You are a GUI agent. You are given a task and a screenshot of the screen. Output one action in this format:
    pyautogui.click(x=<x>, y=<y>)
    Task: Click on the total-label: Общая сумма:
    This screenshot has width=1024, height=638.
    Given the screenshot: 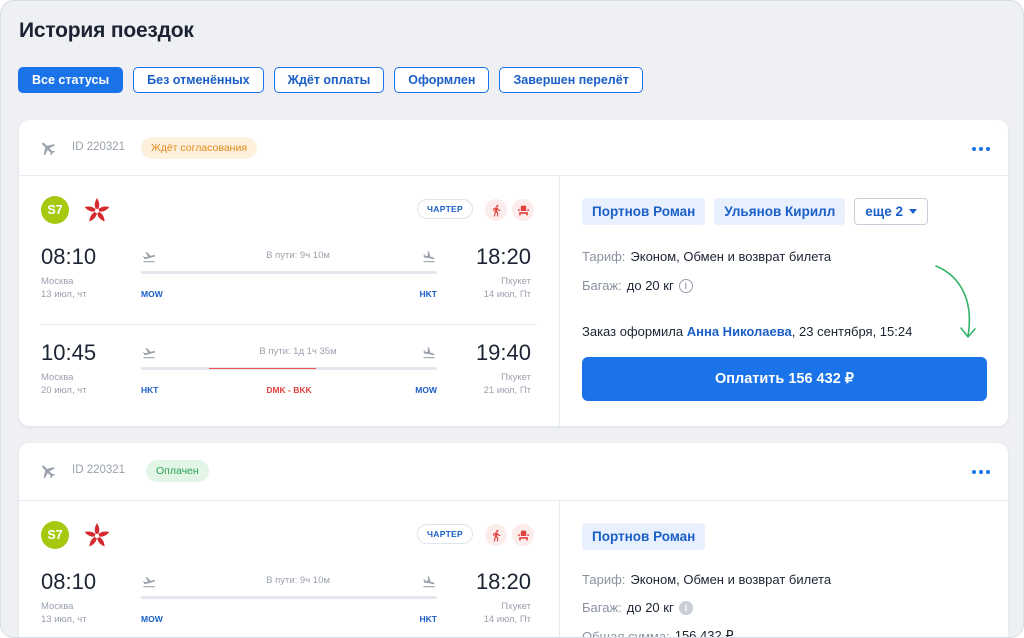 What is the action you would take?
    pyautogui.click(x=626, y=633)
    